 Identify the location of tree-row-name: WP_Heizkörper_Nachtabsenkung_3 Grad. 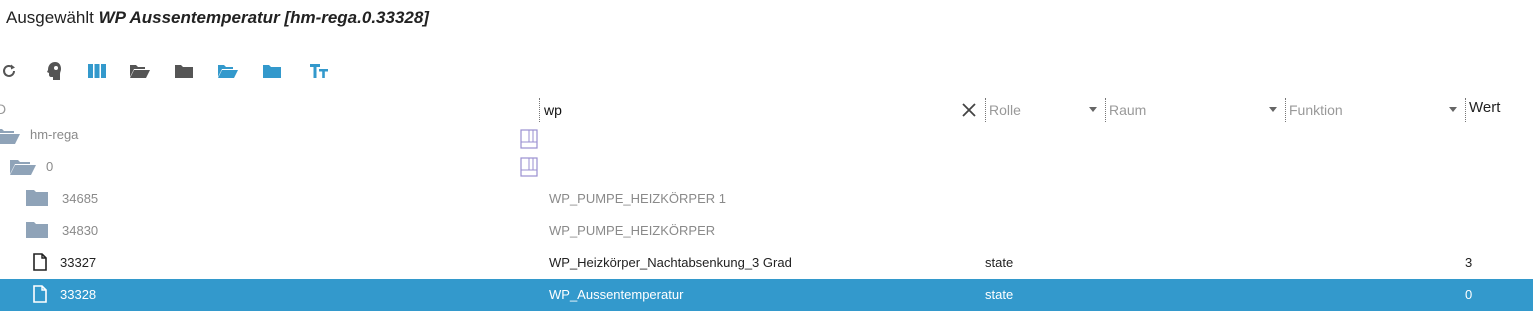
(670, 262).